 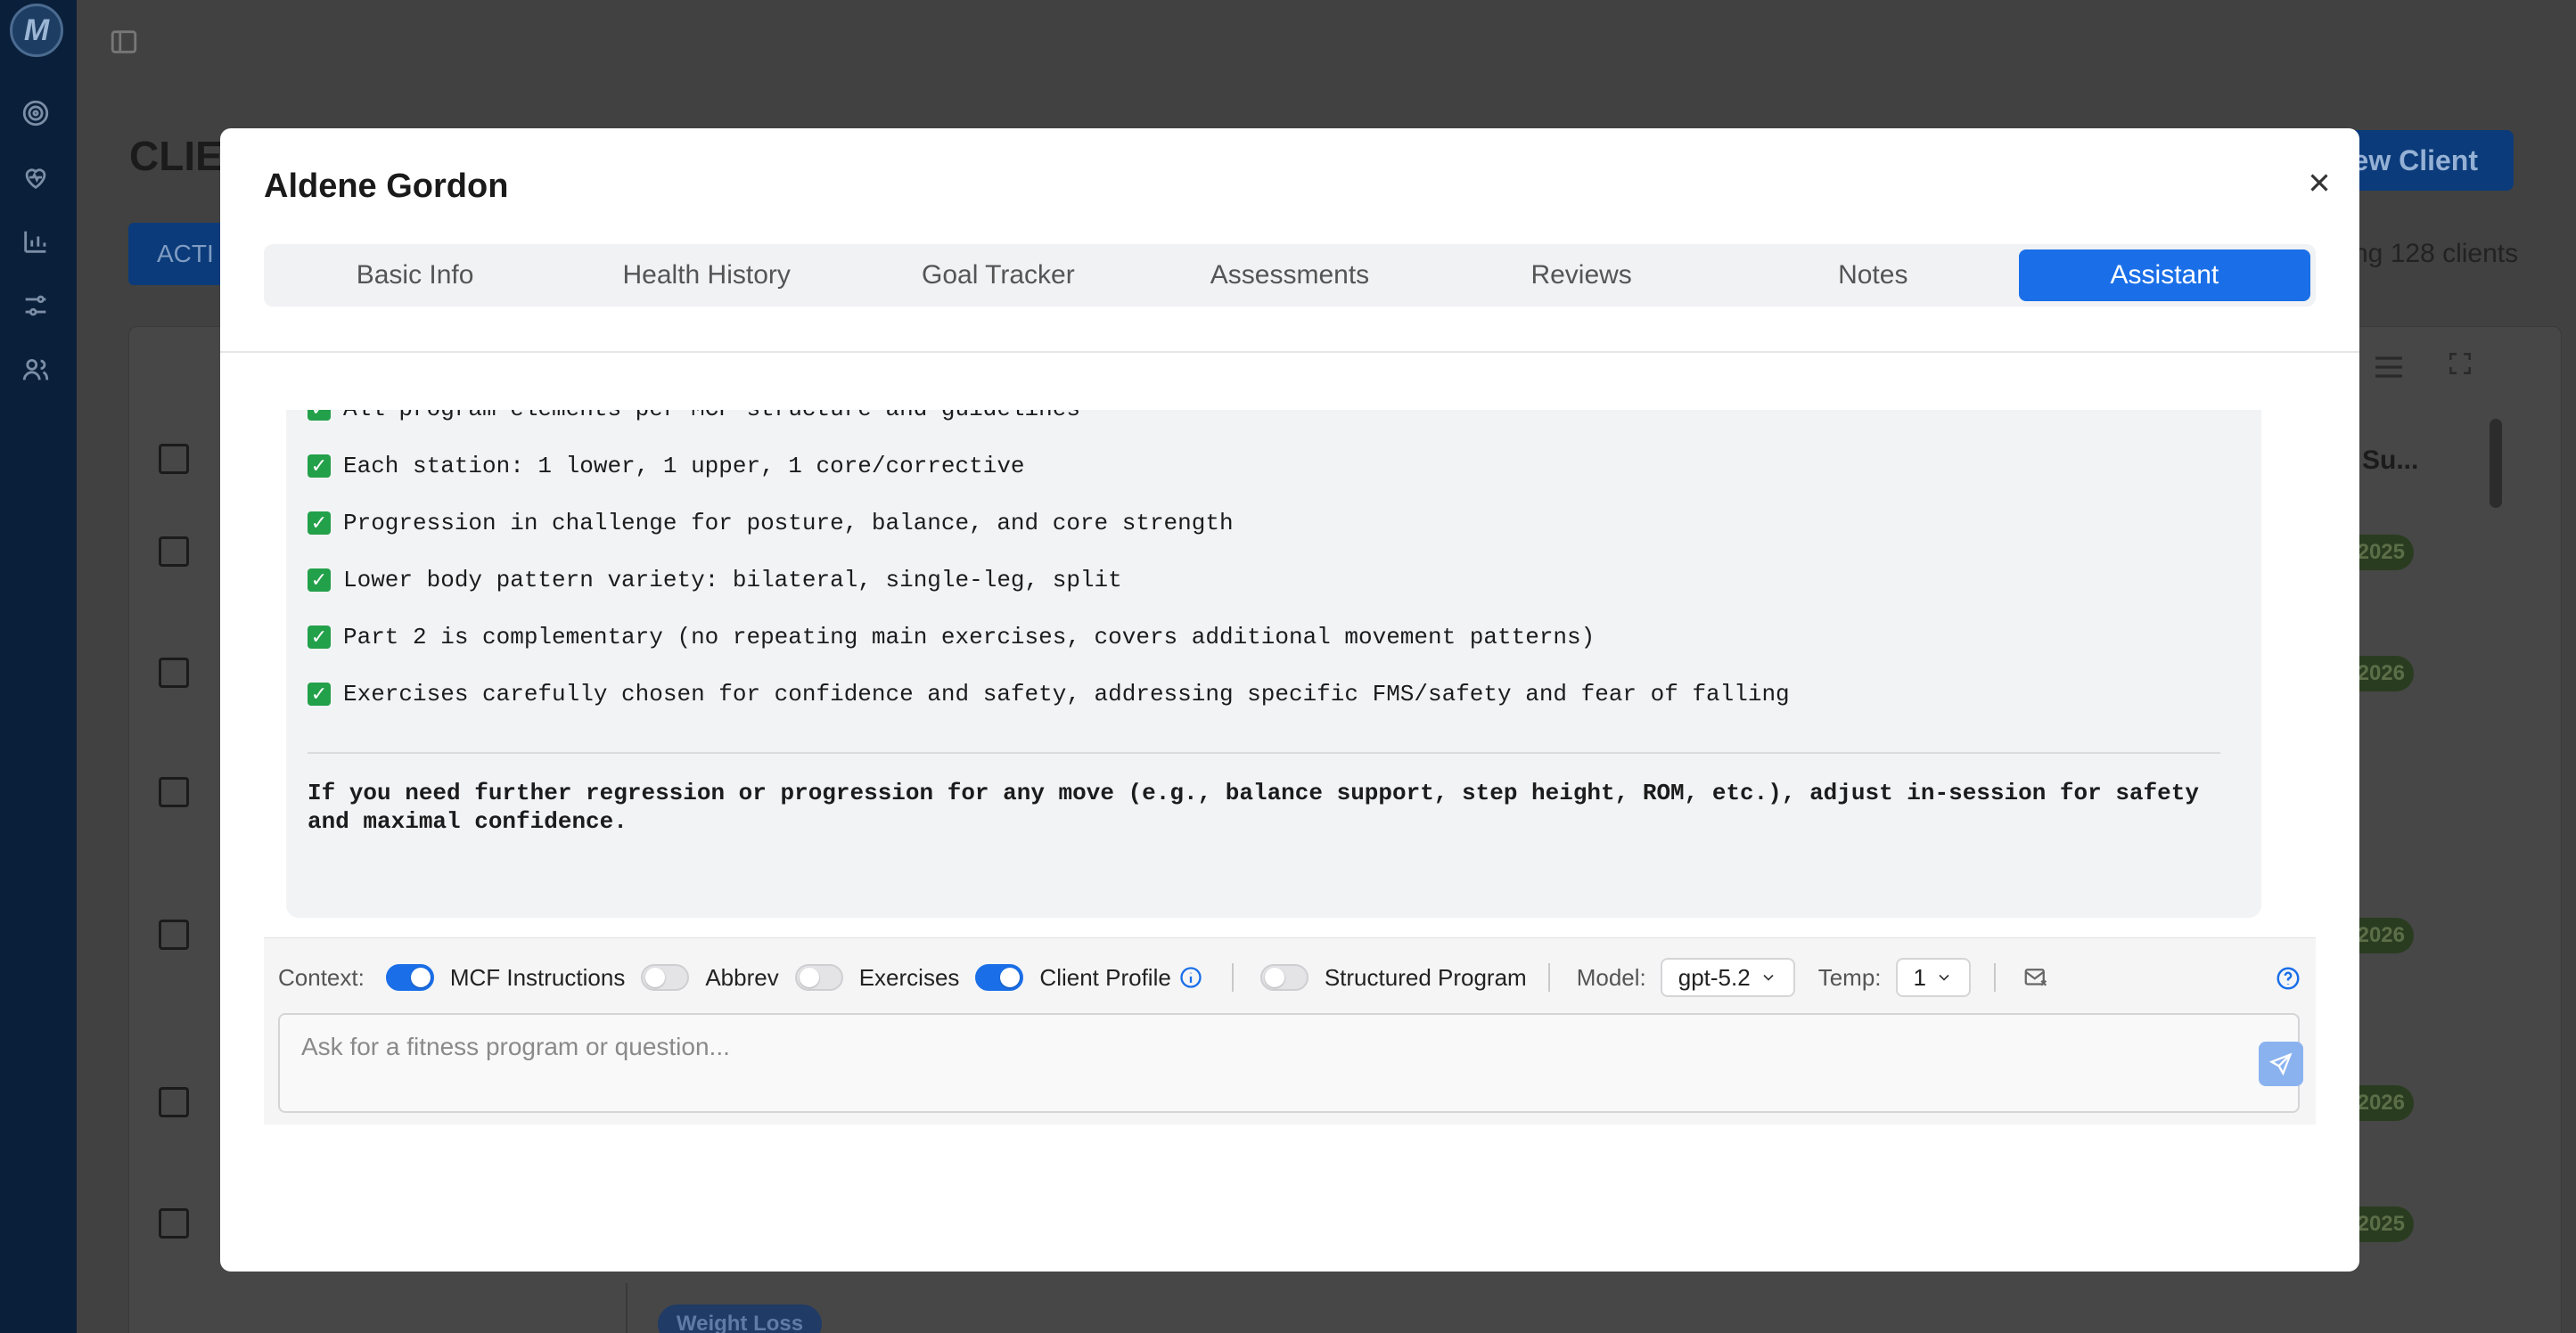 I want to click on select-all-checkbox, so click(x=174, y=459).